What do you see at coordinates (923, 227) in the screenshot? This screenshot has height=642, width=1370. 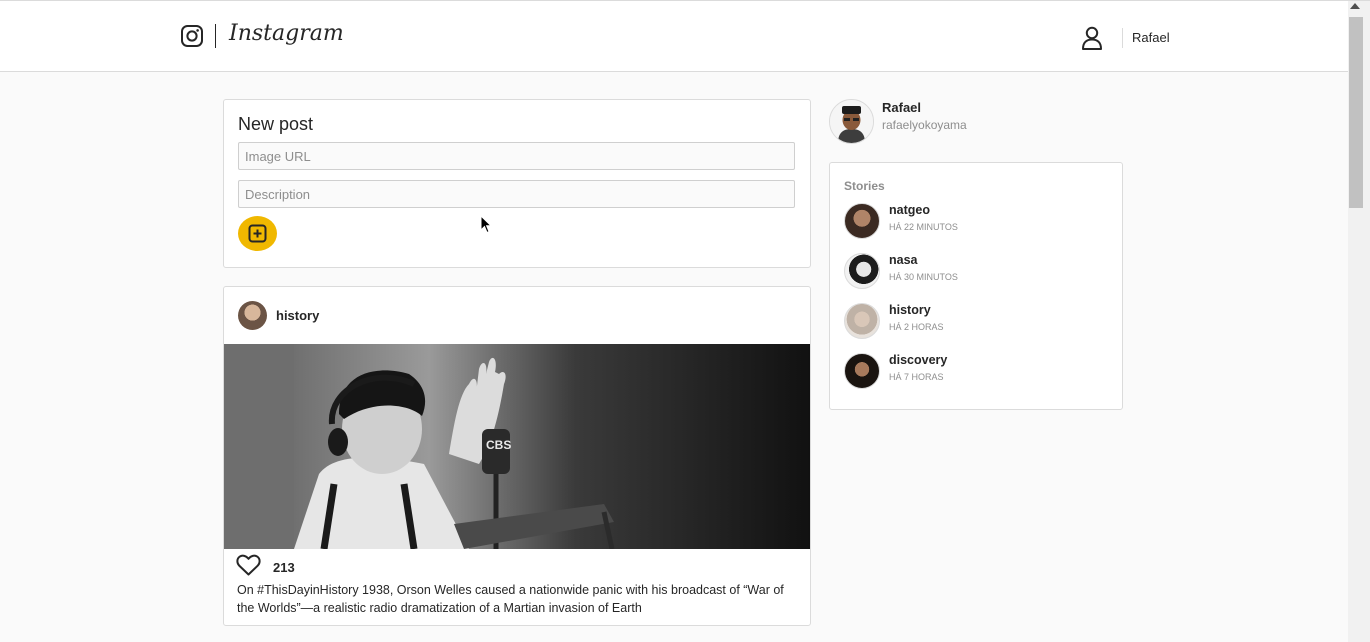 I see `story-timestamp: HÁ 22 MINUTOS` at bounding box center [923, 227].